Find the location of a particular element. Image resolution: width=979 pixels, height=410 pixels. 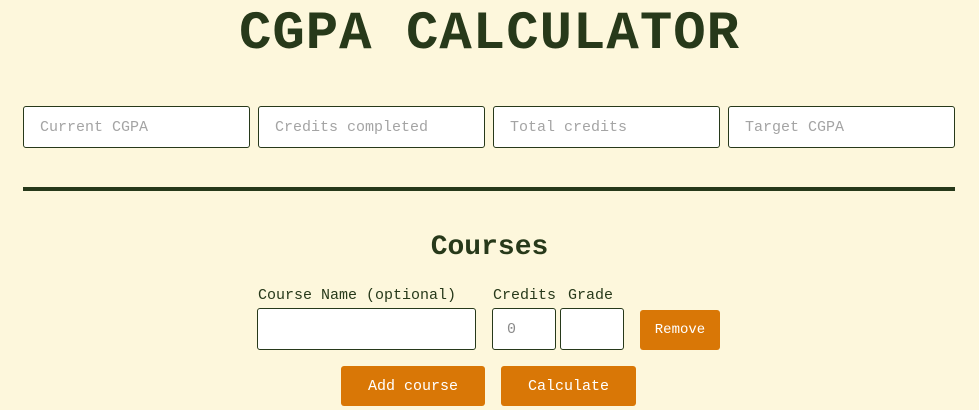

total-credits-input is located at coordinates (606, 127).